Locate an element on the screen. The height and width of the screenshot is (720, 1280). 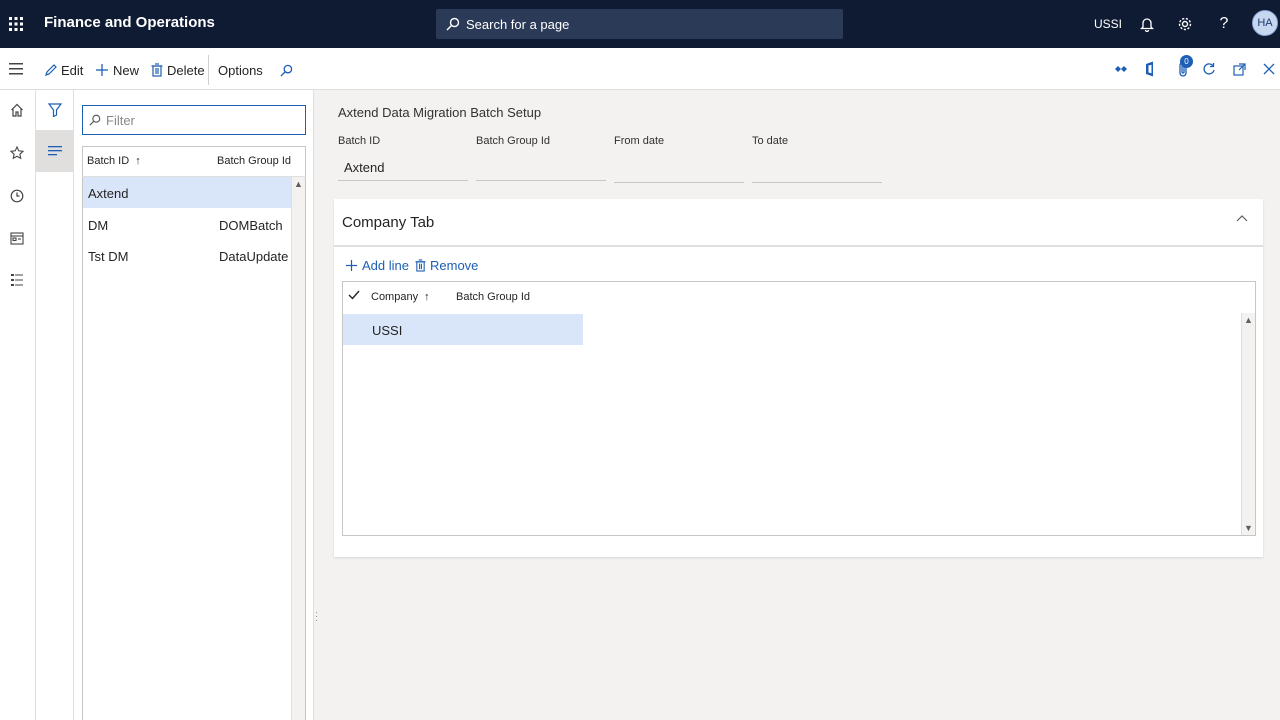
home-icon is located at coordinates (17, 110).